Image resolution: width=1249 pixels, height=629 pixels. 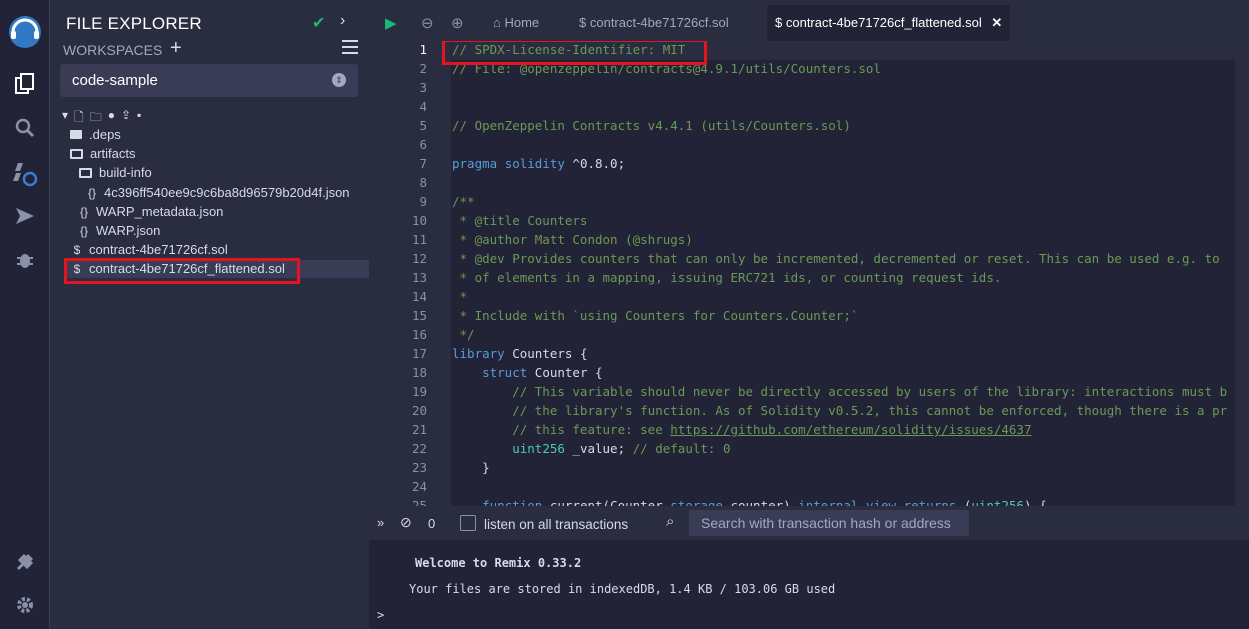 I want to click on zoom-out-icon: ⊖, so click(x=427, y=23).